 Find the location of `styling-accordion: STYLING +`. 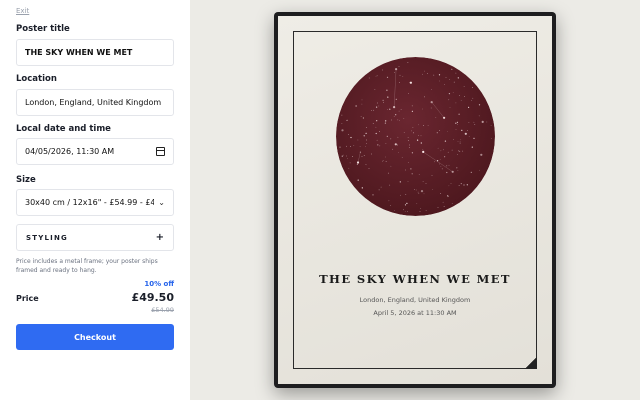

styling-accordion: STYLING + is located at coordinates (95, 237).